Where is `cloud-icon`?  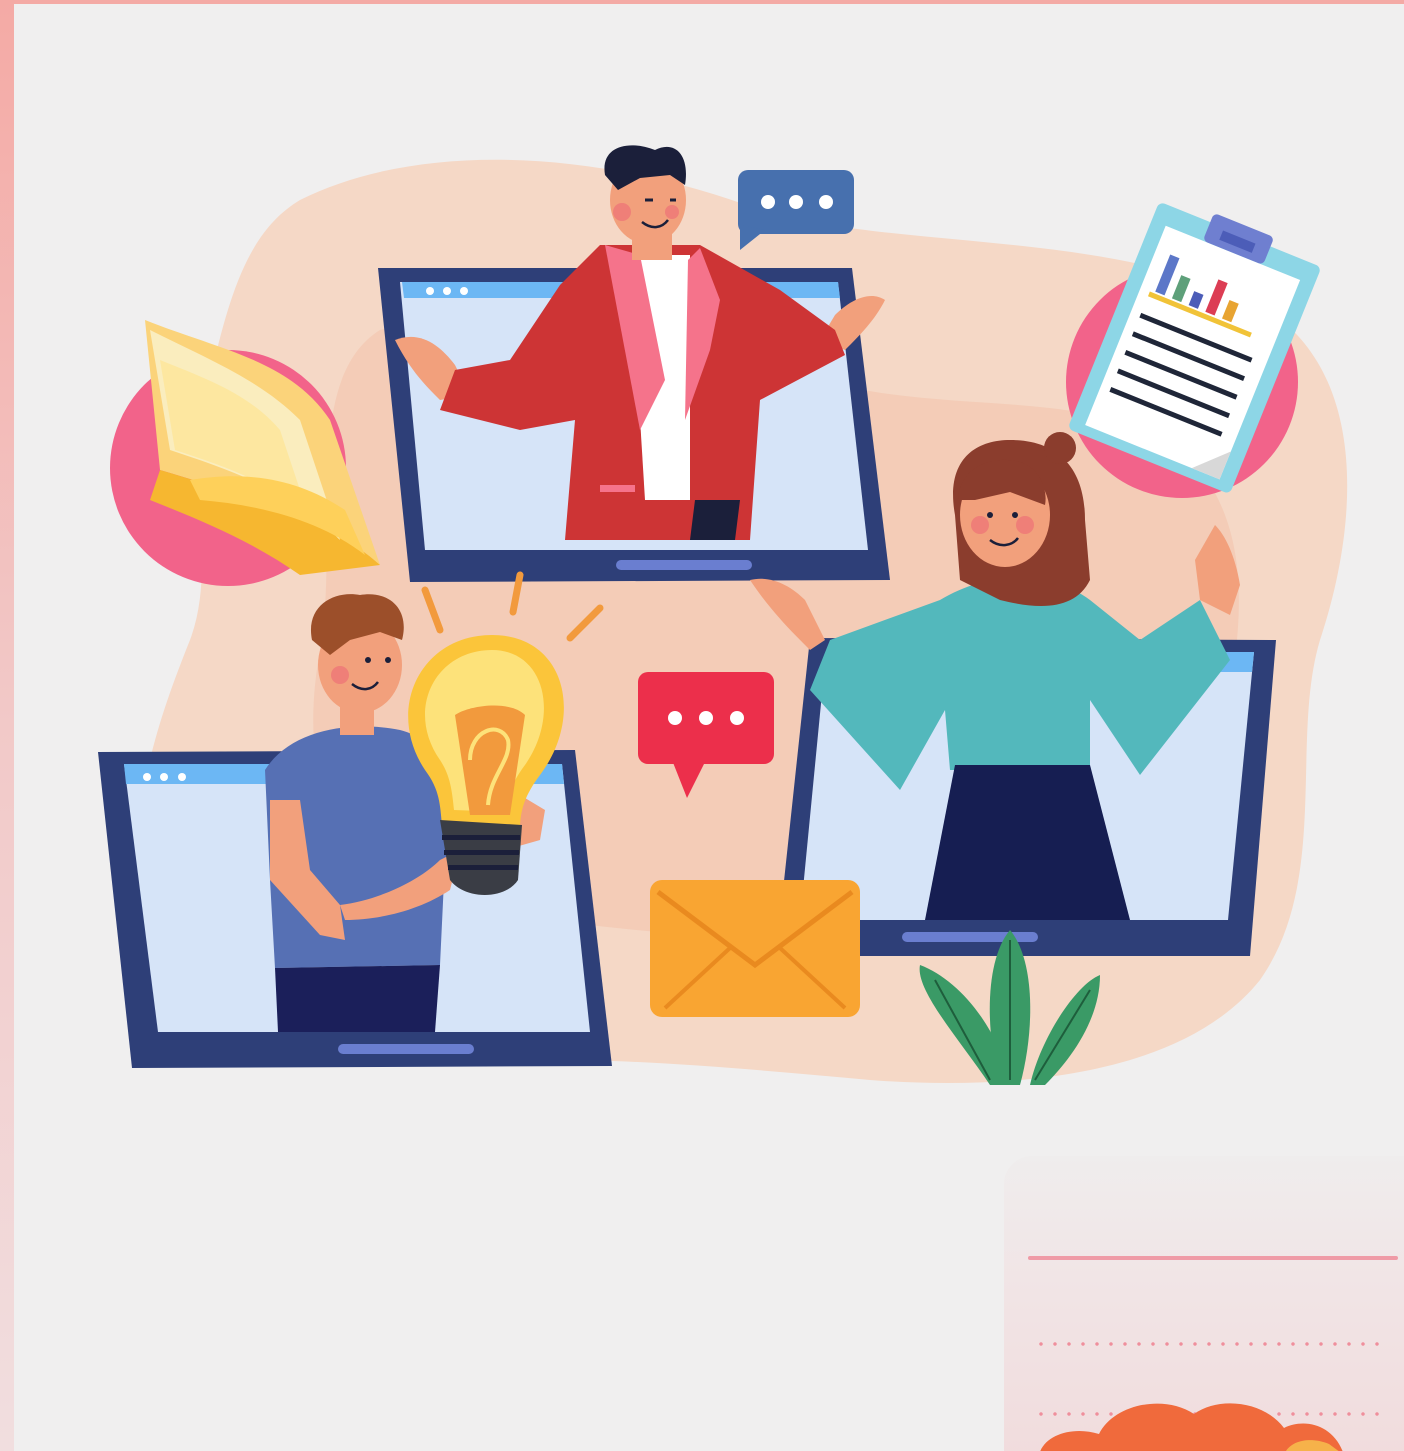 cloud-icon is located at coordinates (1191, 1427).